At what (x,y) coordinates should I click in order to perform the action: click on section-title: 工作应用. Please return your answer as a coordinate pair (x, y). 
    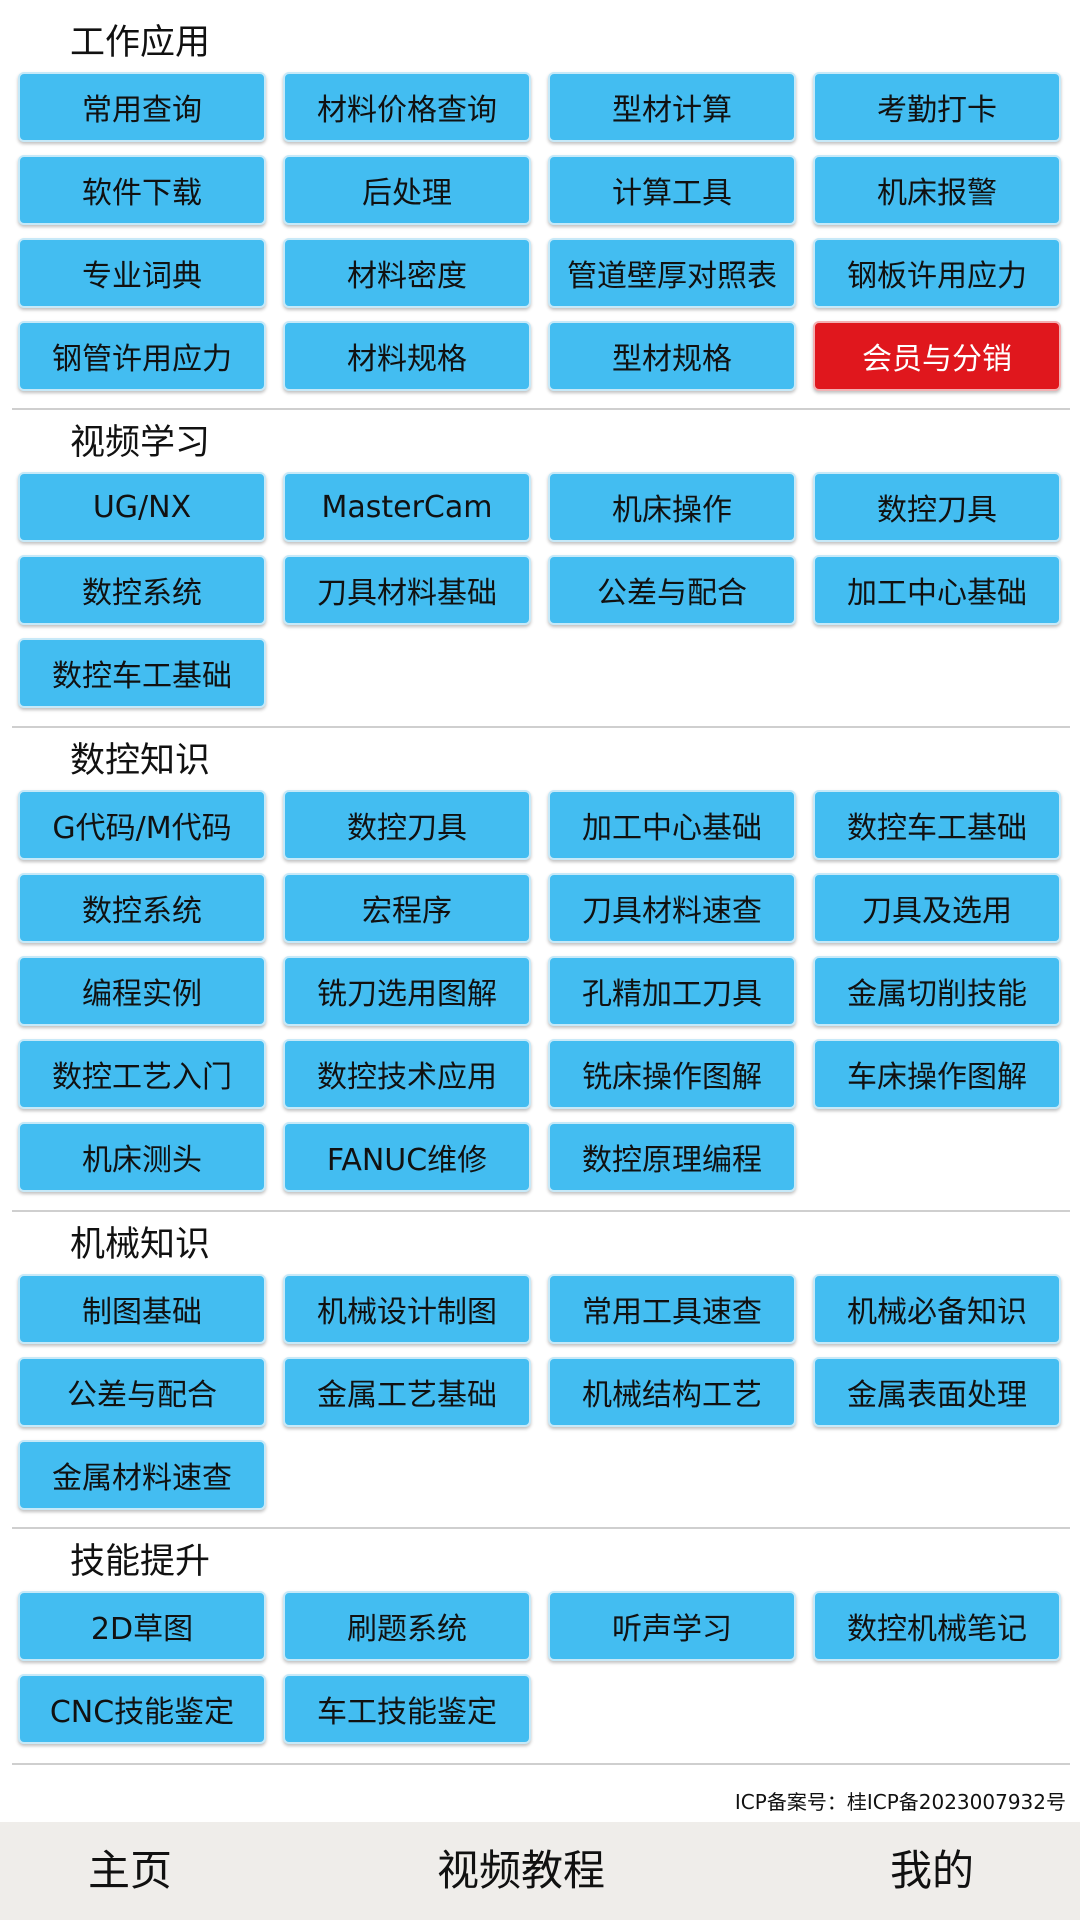
    Looking at the image, I should click on (140, 43).